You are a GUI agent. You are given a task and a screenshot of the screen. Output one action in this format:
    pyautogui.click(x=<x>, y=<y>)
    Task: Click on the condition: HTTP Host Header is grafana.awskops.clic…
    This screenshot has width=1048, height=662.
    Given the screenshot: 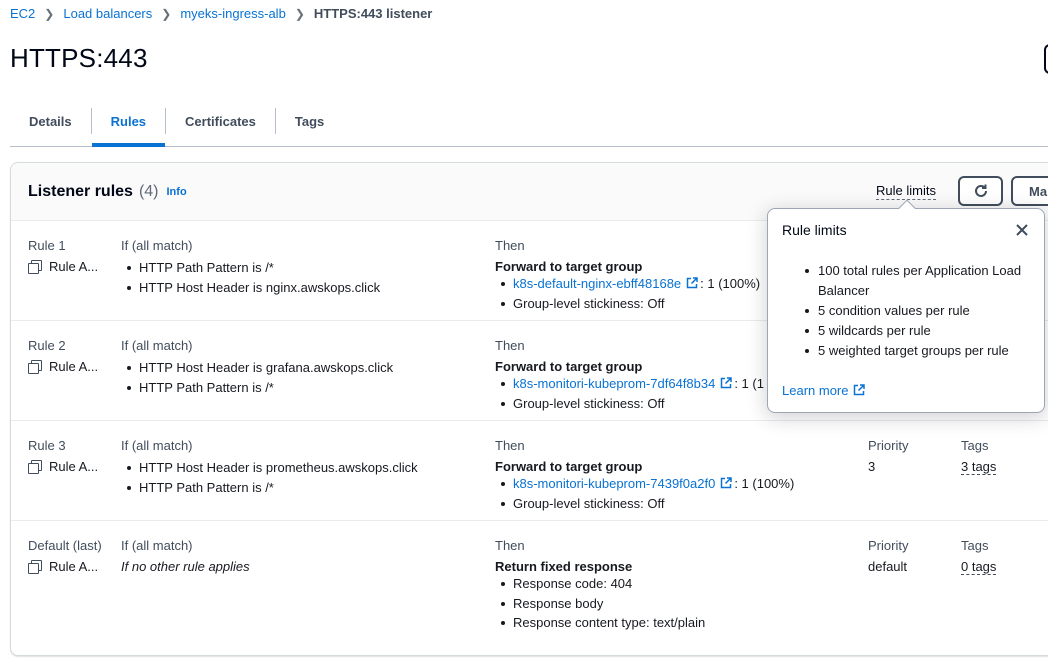 What is the action you would take?
    pyautogui.click(x=257, y=368)
    